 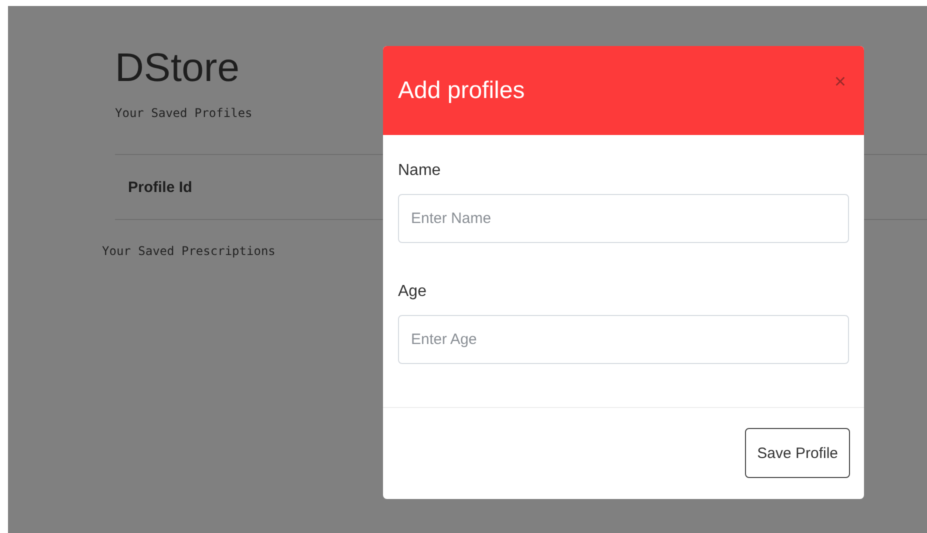 What do you see at coordinates (413, 292) in the screenshot?
I see `field-label: Age` at bounding box center [413, 292].